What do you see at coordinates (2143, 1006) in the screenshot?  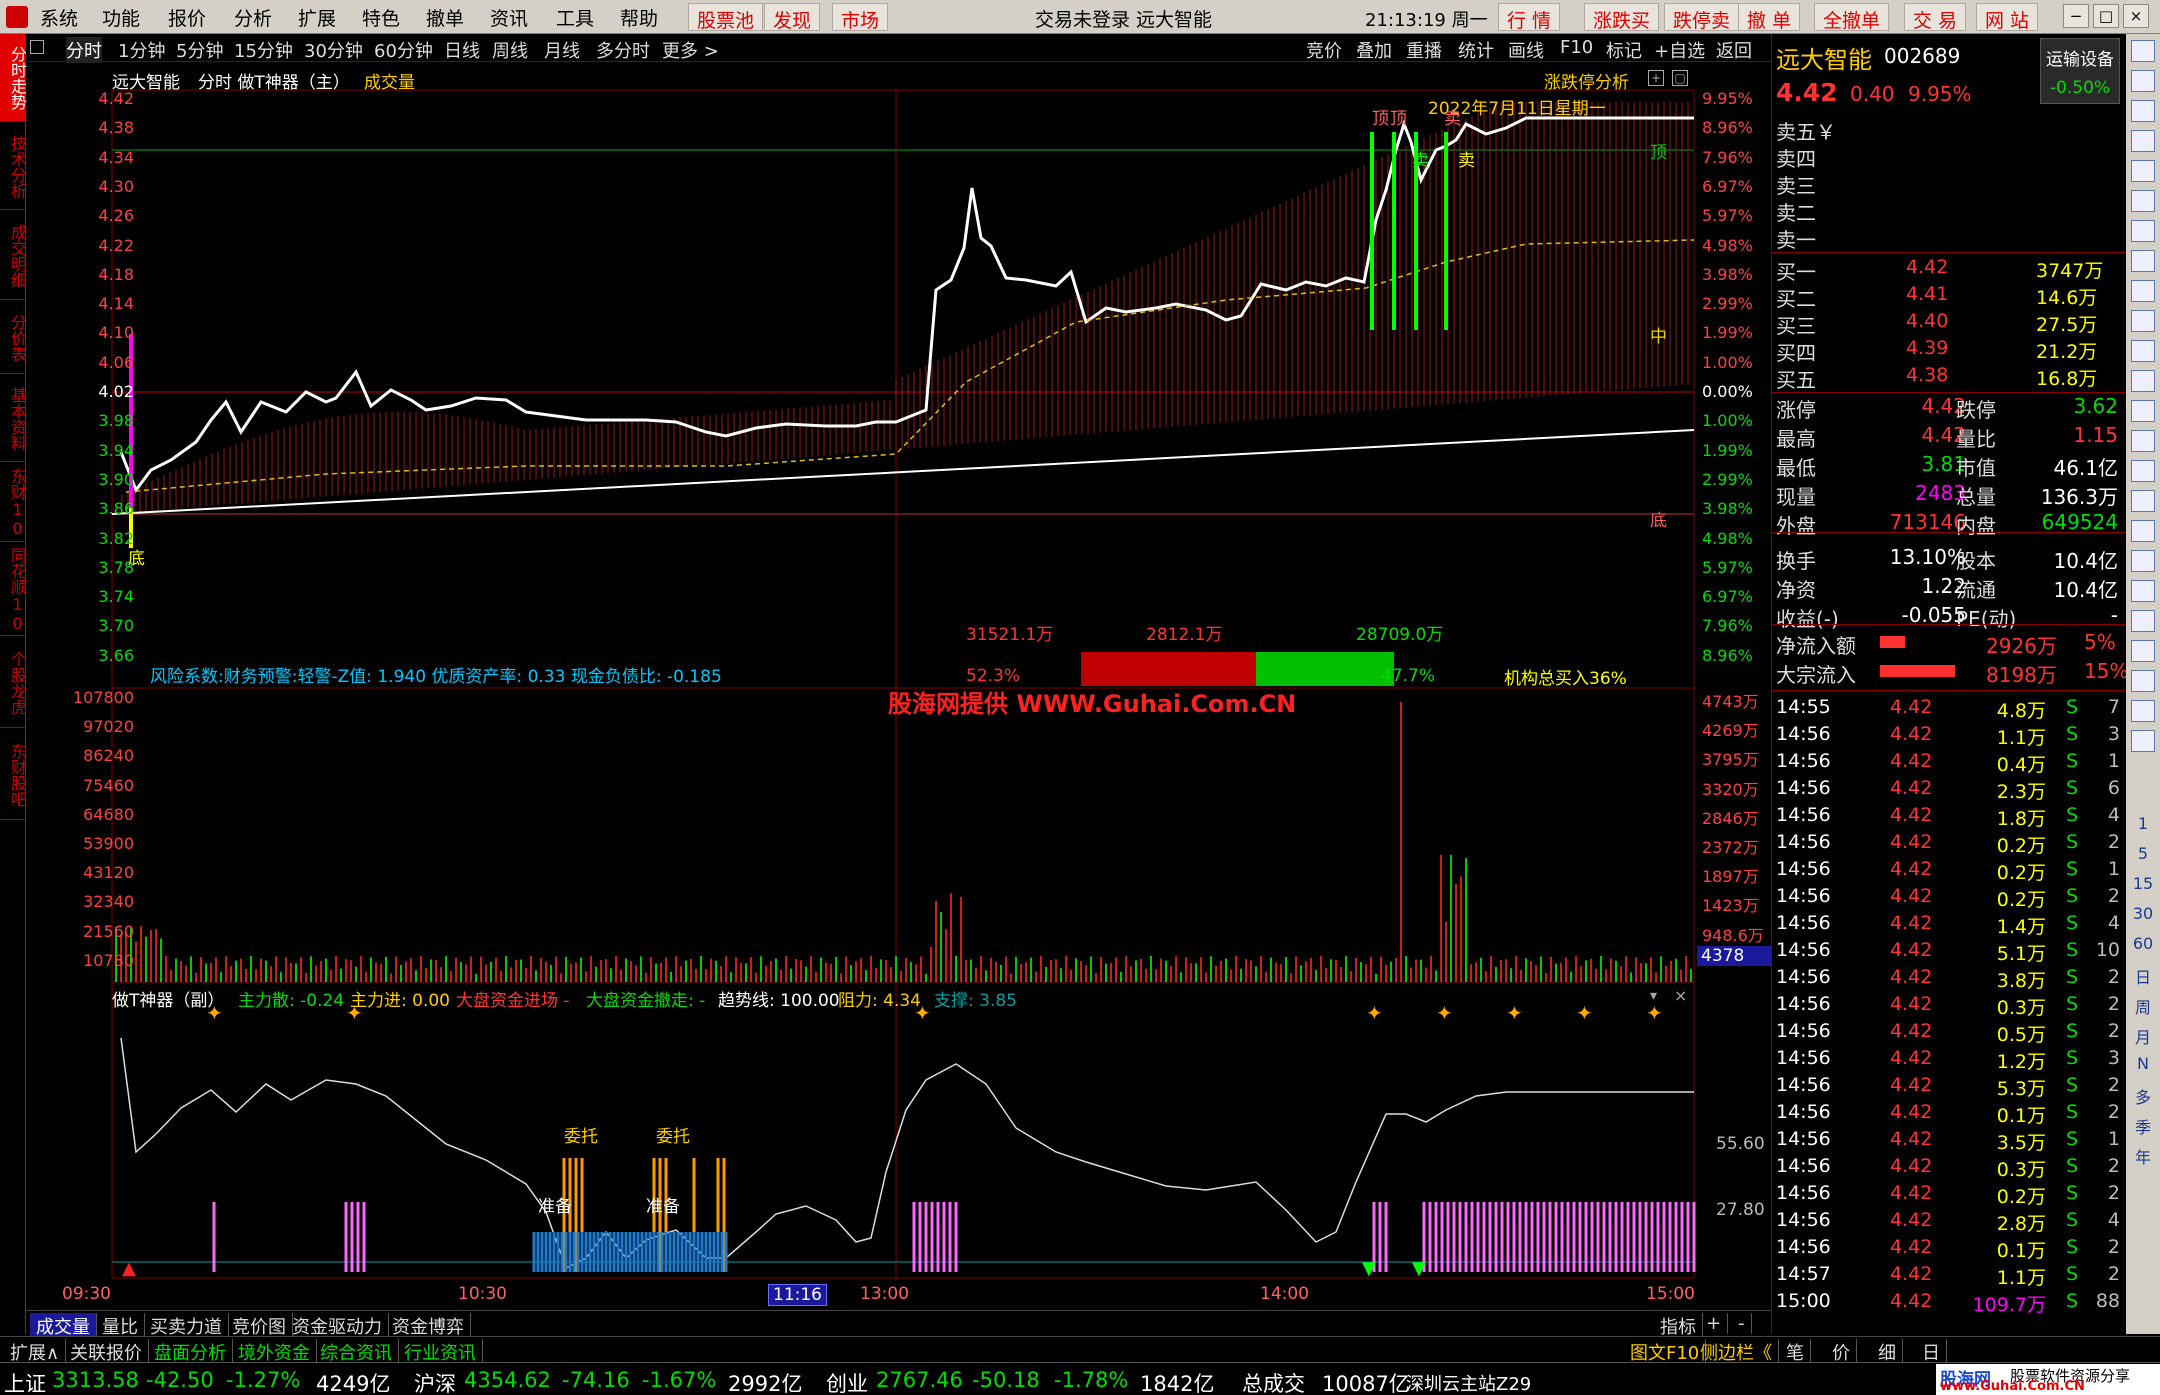 I see `tool-period-6: 周` at bounding box center [2143, 1006].